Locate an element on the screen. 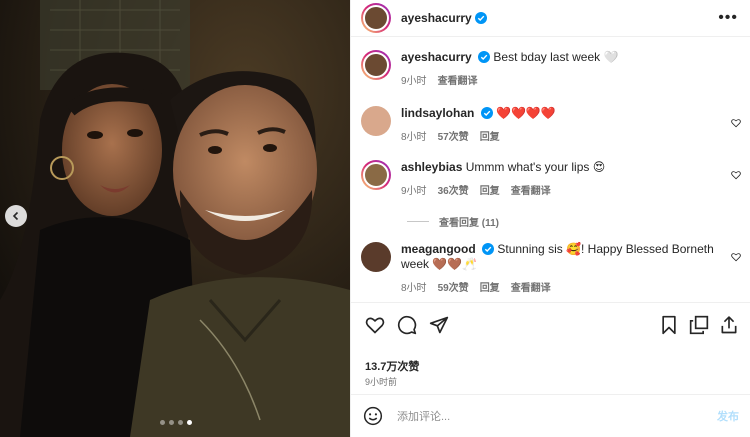  view-replies-label: 查看回复 (11) is located at coordinates (469, 223).